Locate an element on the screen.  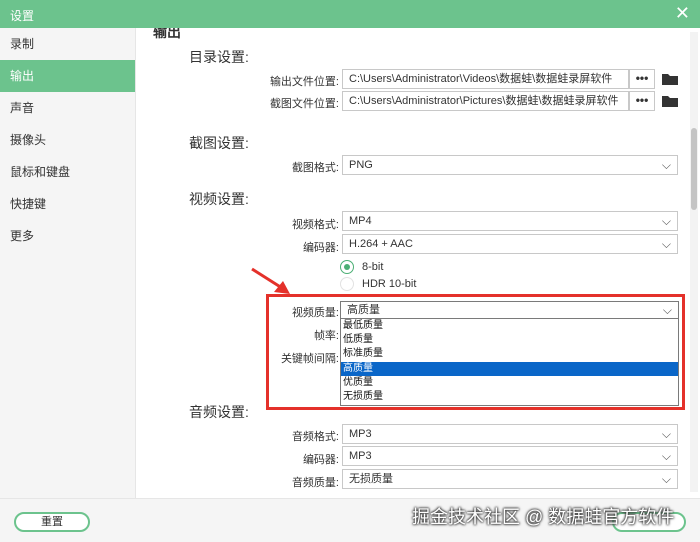
watermark: 掘金技术社区 @ 数据蛙官方软件 is located at coordinates (543, 517).